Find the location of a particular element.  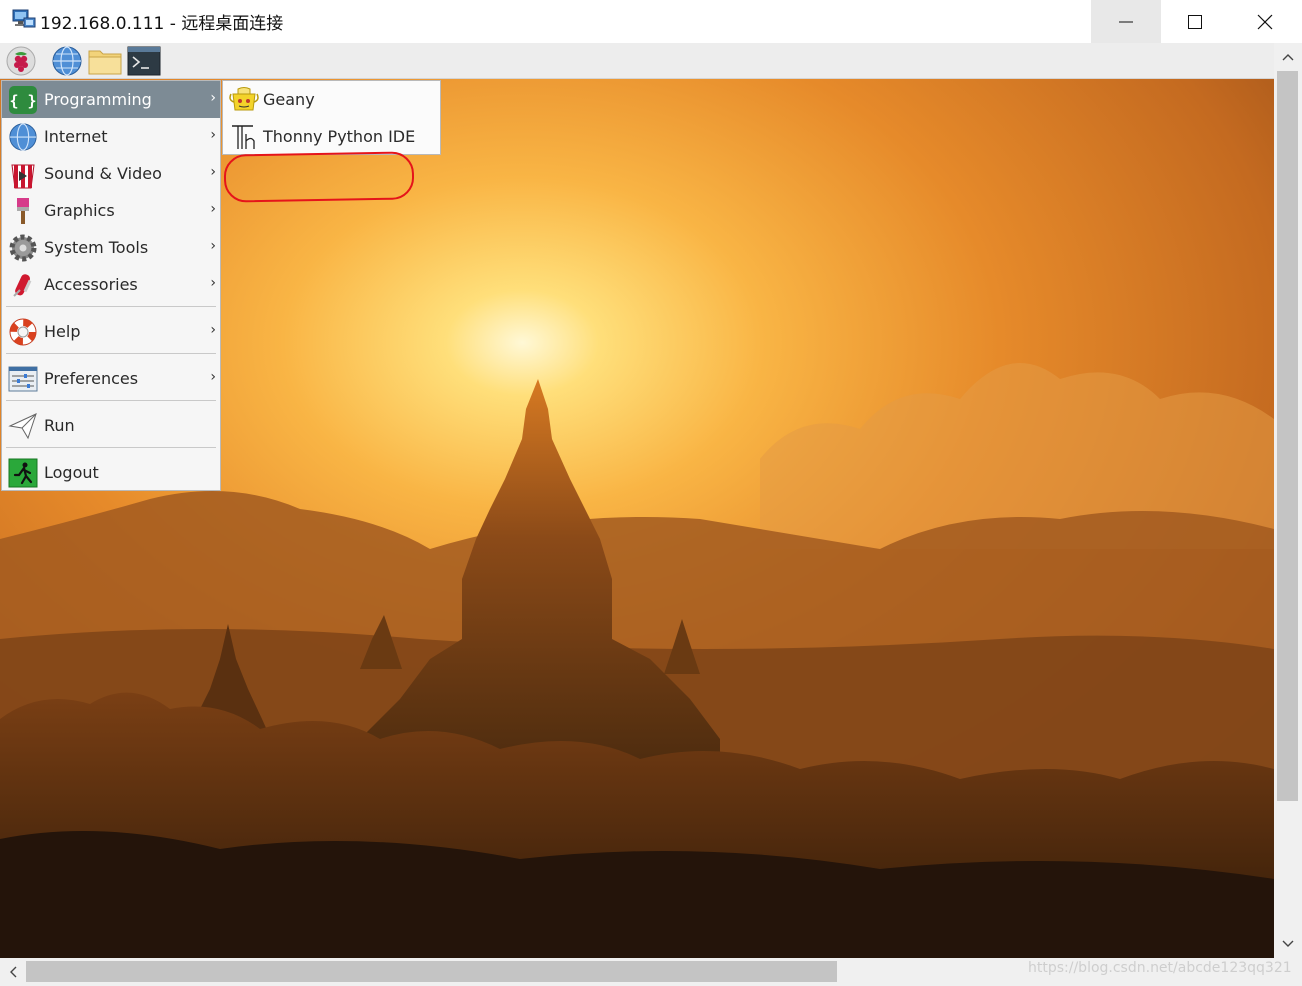

submenu-item-geany: Geany is located at coordinates (331, 99).